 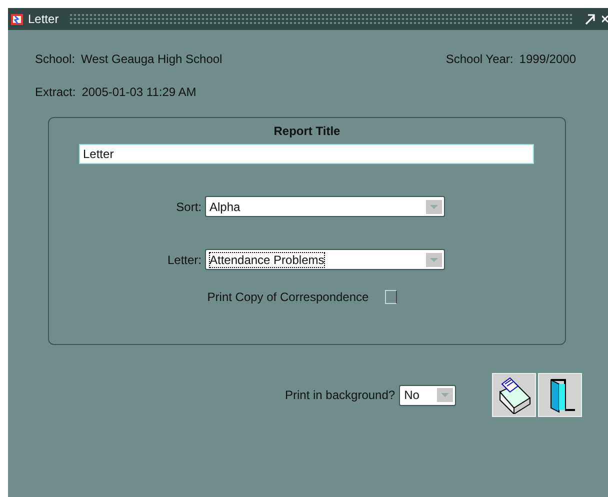 What do you see at coordinates (184, 259) in the screenshot?
I see `select-label: Letter:` at bounding box center [184, 259].